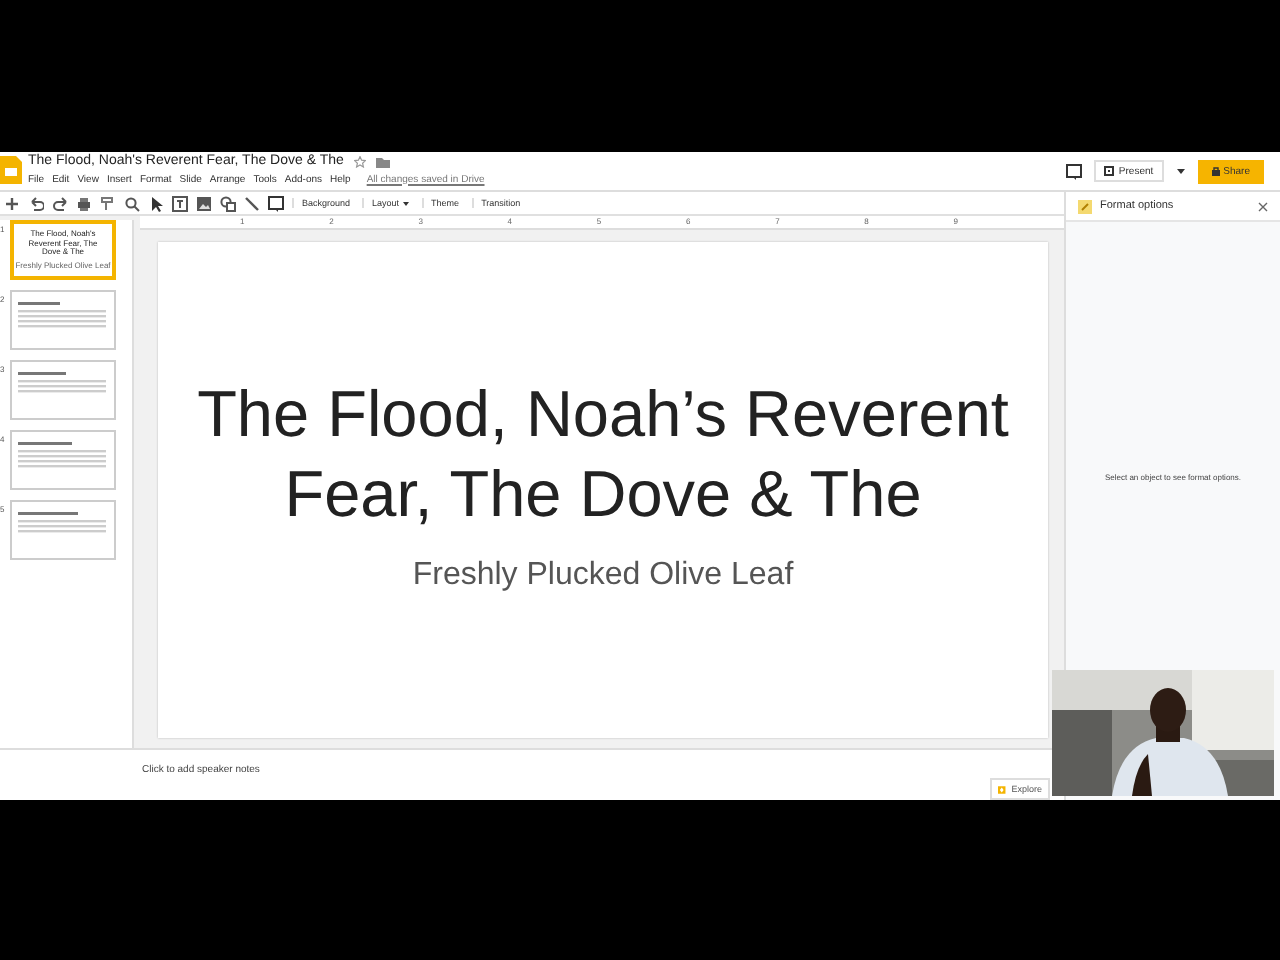 The height and width of the screenshot is (960, 1280). I want to click on plus-icon, so click(12, 203).